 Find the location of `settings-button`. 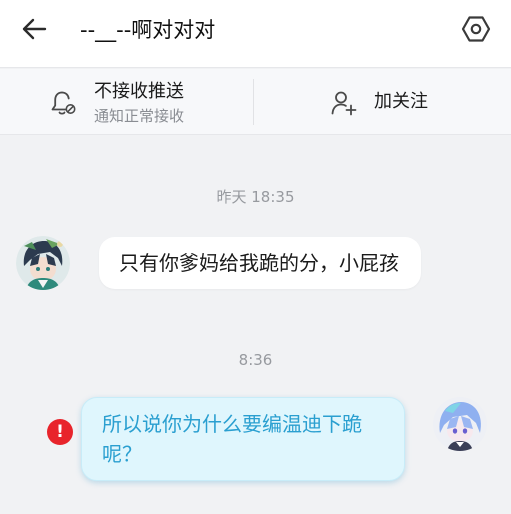

settings-button is located at coordinates (476, 29).